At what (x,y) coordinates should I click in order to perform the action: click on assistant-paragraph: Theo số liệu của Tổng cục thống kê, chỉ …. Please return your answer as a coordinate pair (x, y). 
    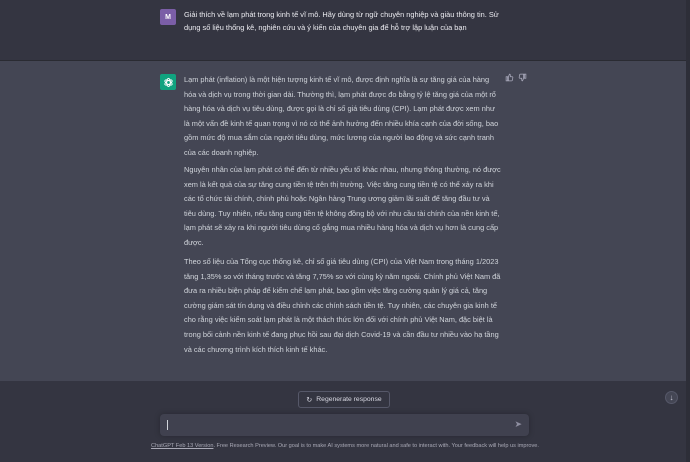
    Looking at the image, I should click on (342, 305).